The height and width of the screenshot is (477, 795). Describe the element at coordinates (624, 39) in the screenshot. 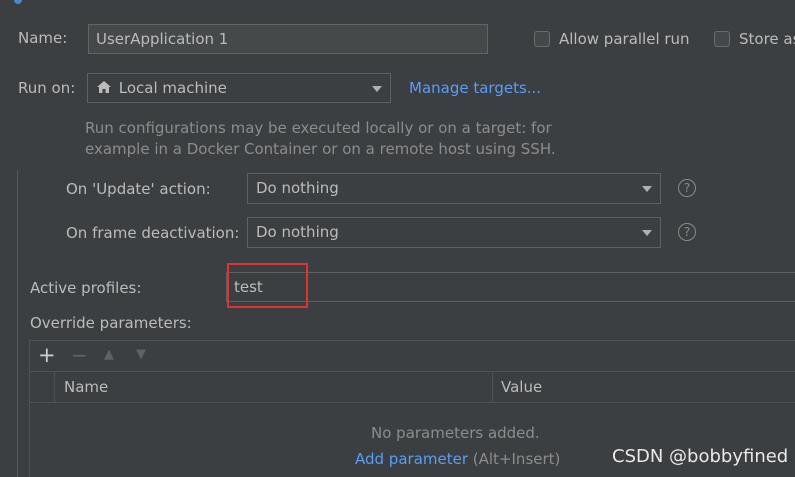

I see `allow-parallel-run-label: Allow parallel run` at that location.